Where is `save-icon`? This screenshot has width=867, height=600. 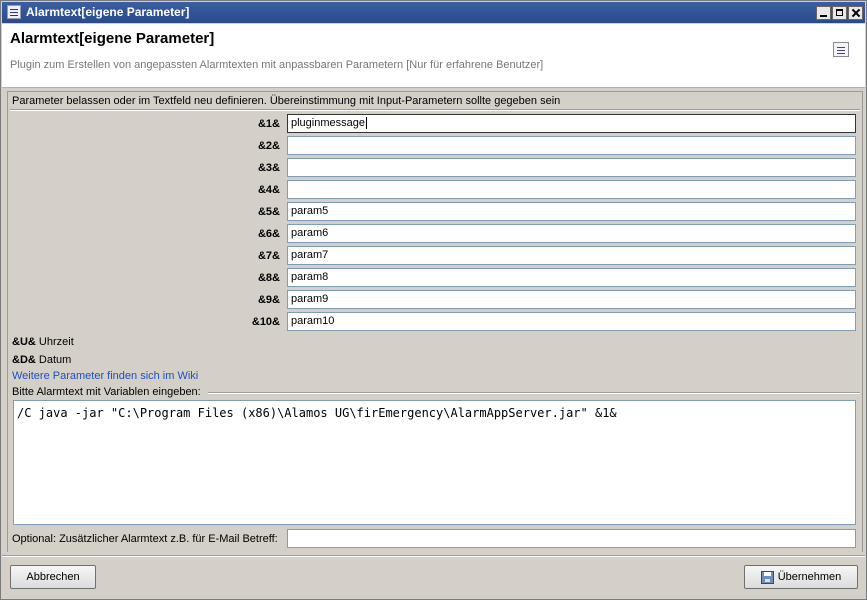 save-icon is located at coordinates (767, 577).